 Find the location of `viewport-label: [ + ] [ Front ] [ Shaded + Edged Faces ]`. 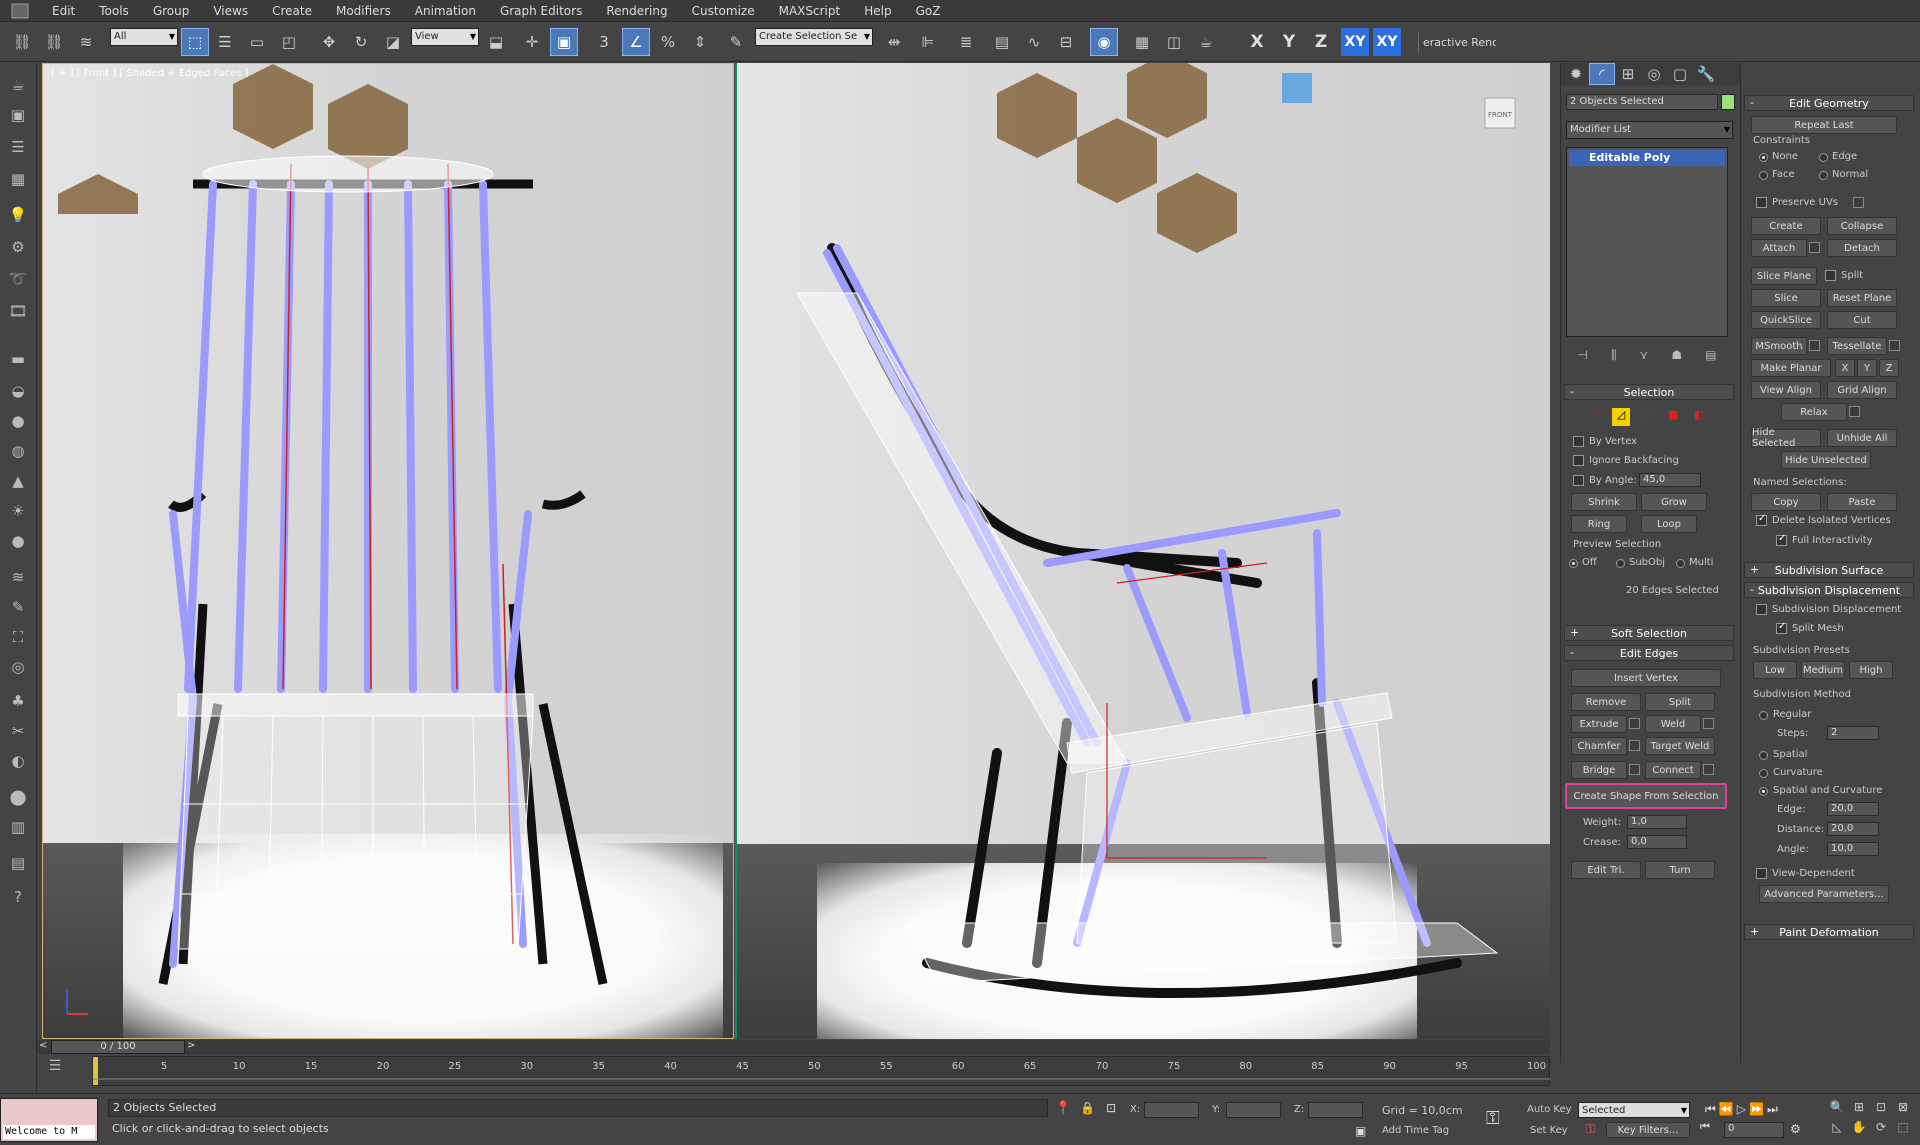

viewport-label: [ + ] [ Front ] [ Shaded + Edged Faces ] is located at coordinates (149, 73).